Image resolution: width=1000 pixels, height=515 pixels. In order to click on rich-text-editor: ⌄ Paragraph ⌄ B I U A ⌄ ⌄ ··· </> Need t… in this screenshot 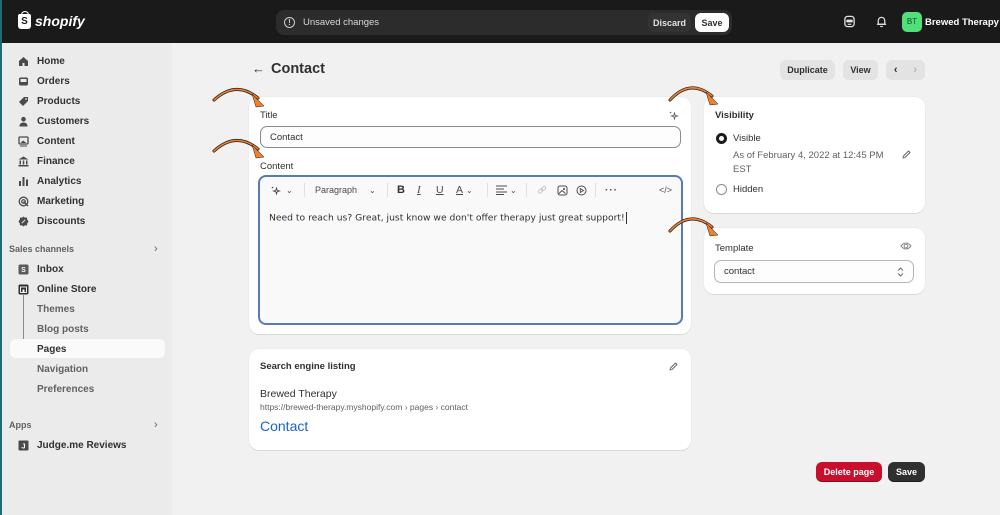, I will do `click(470, 250)`.